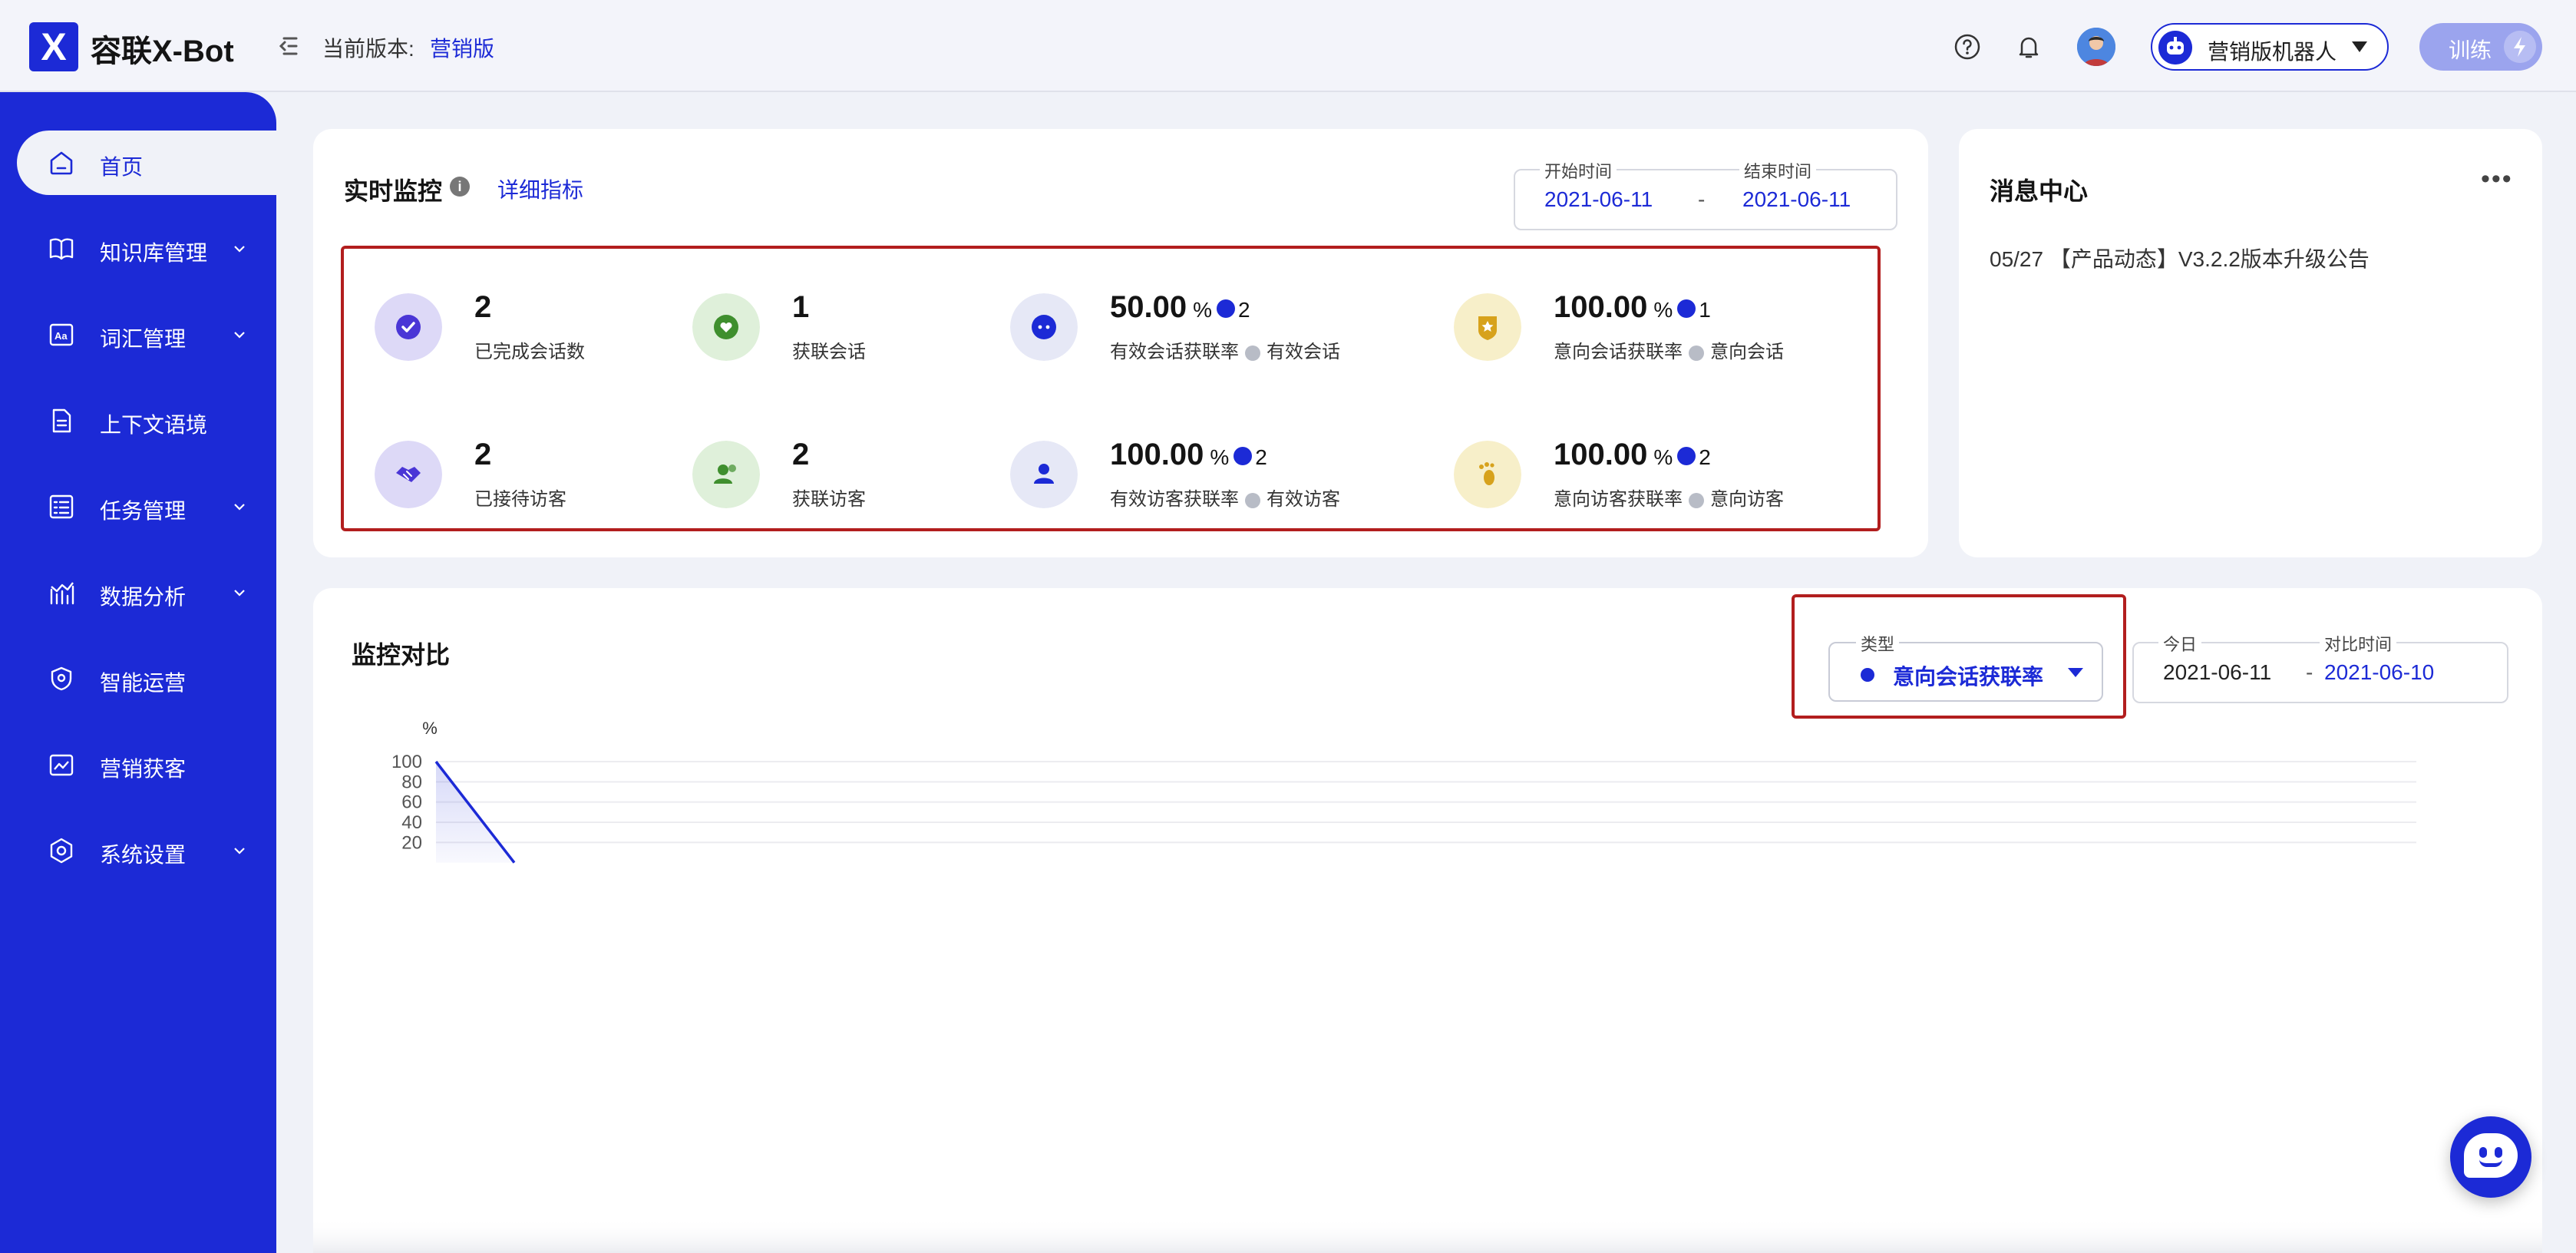  What do you see at coordinates (829, 352) in the screenshot?
I see `metric-label: 获联会话` at bounding box center [829, 352].